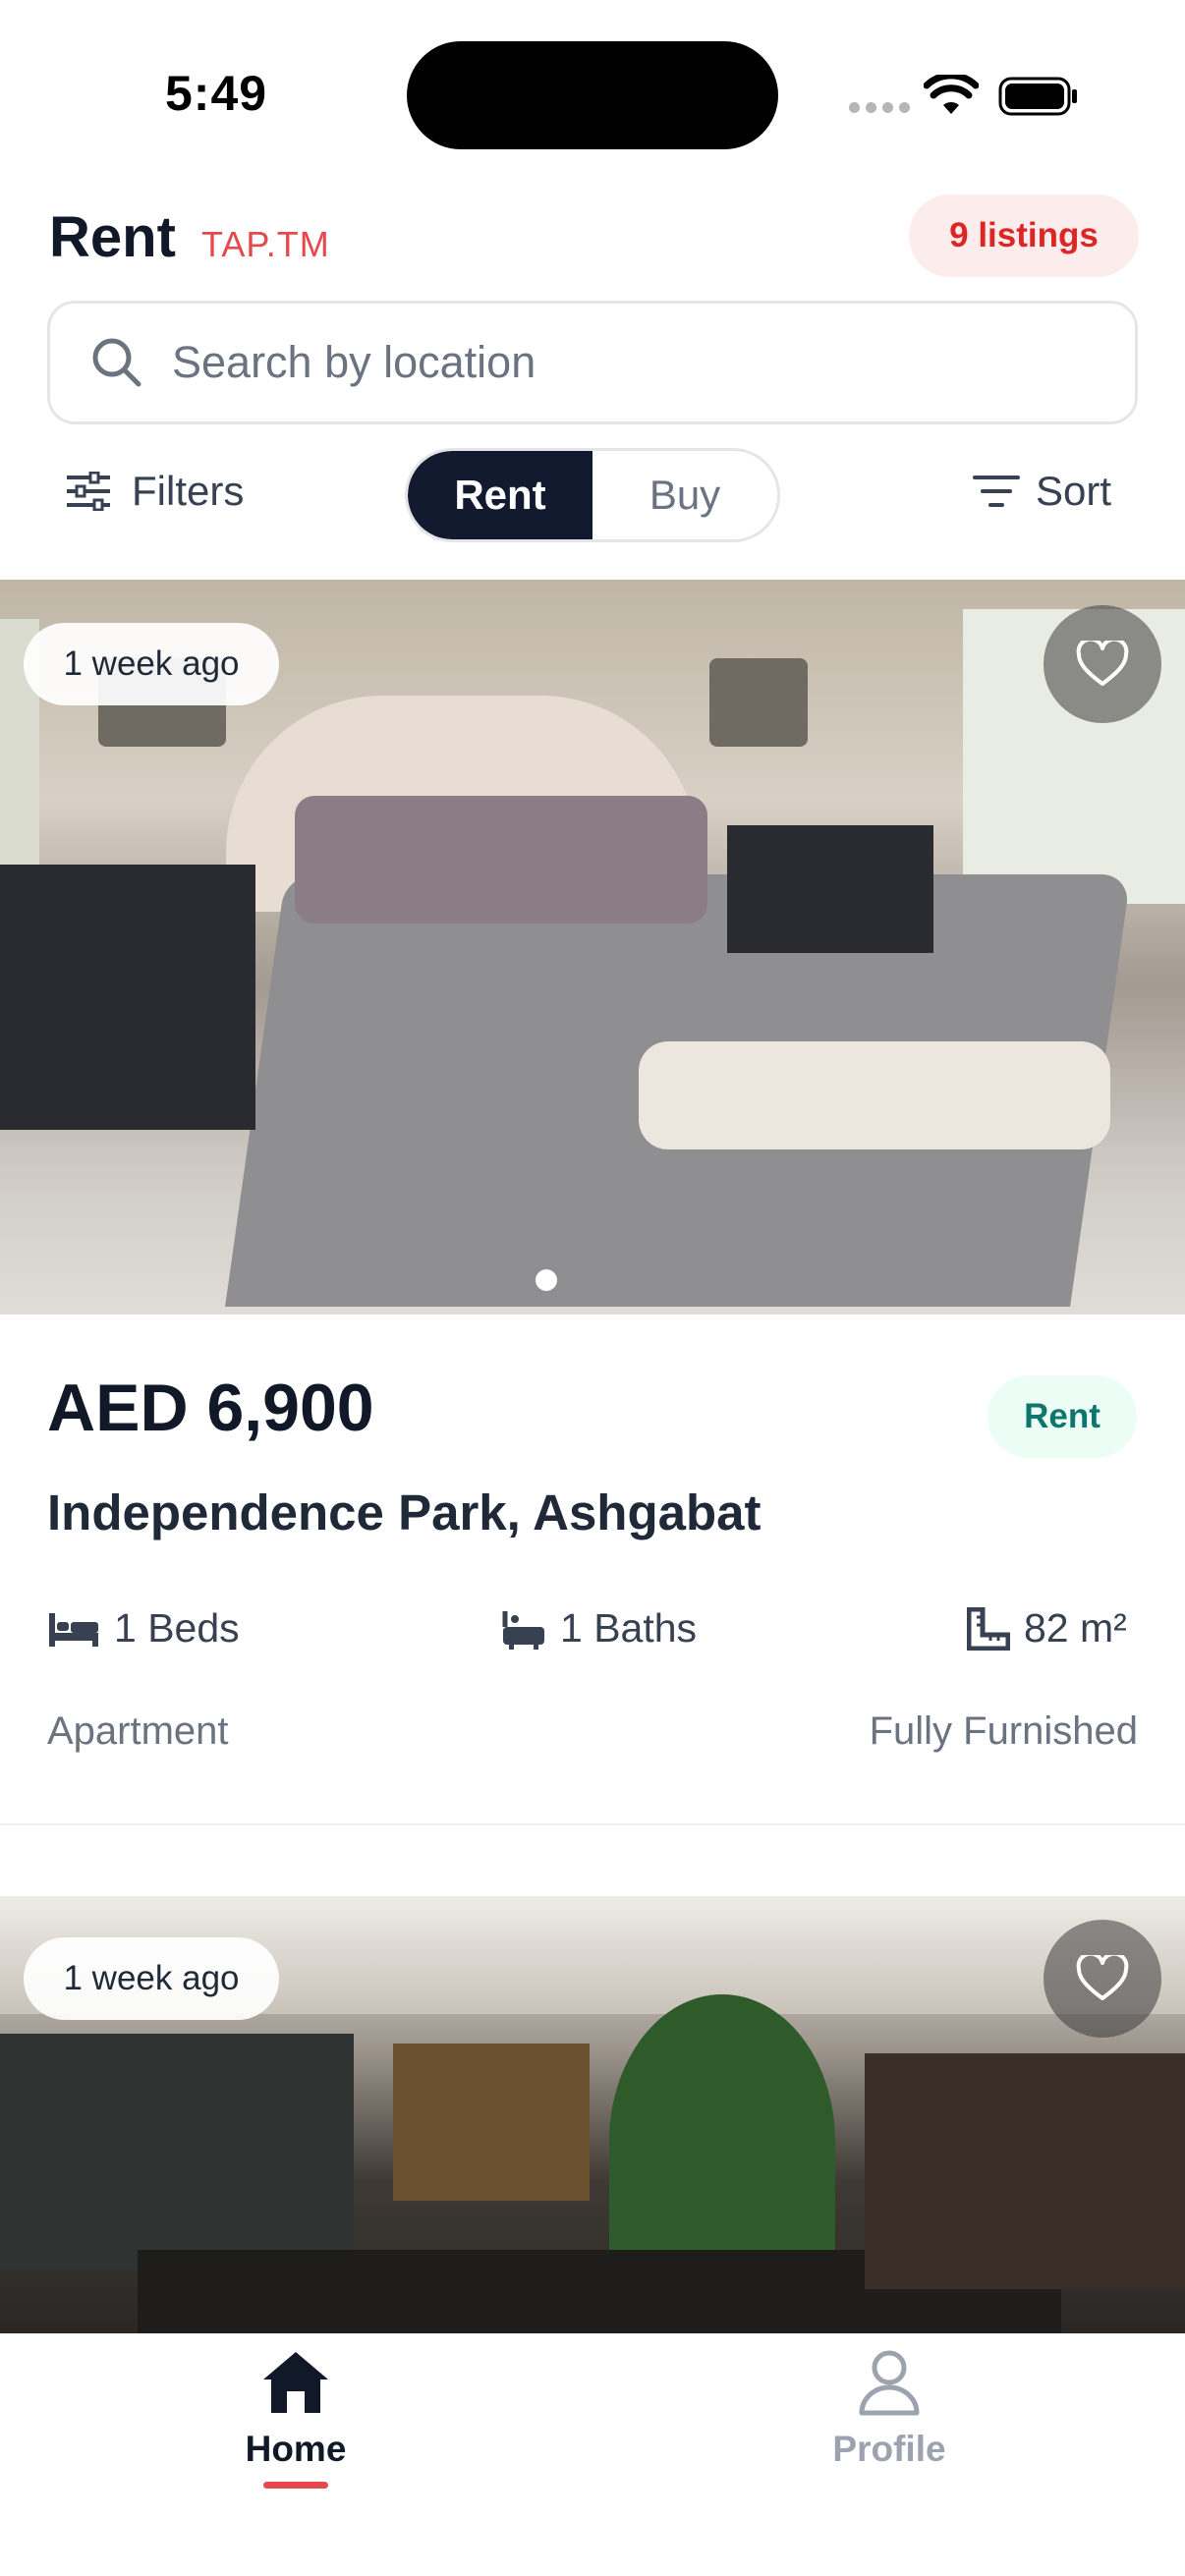 The width and height of the screenshot is (1185, 2576). Describe the element at coordinates (501, 860) in the screenshot. I see `photo-pillows` at that location.